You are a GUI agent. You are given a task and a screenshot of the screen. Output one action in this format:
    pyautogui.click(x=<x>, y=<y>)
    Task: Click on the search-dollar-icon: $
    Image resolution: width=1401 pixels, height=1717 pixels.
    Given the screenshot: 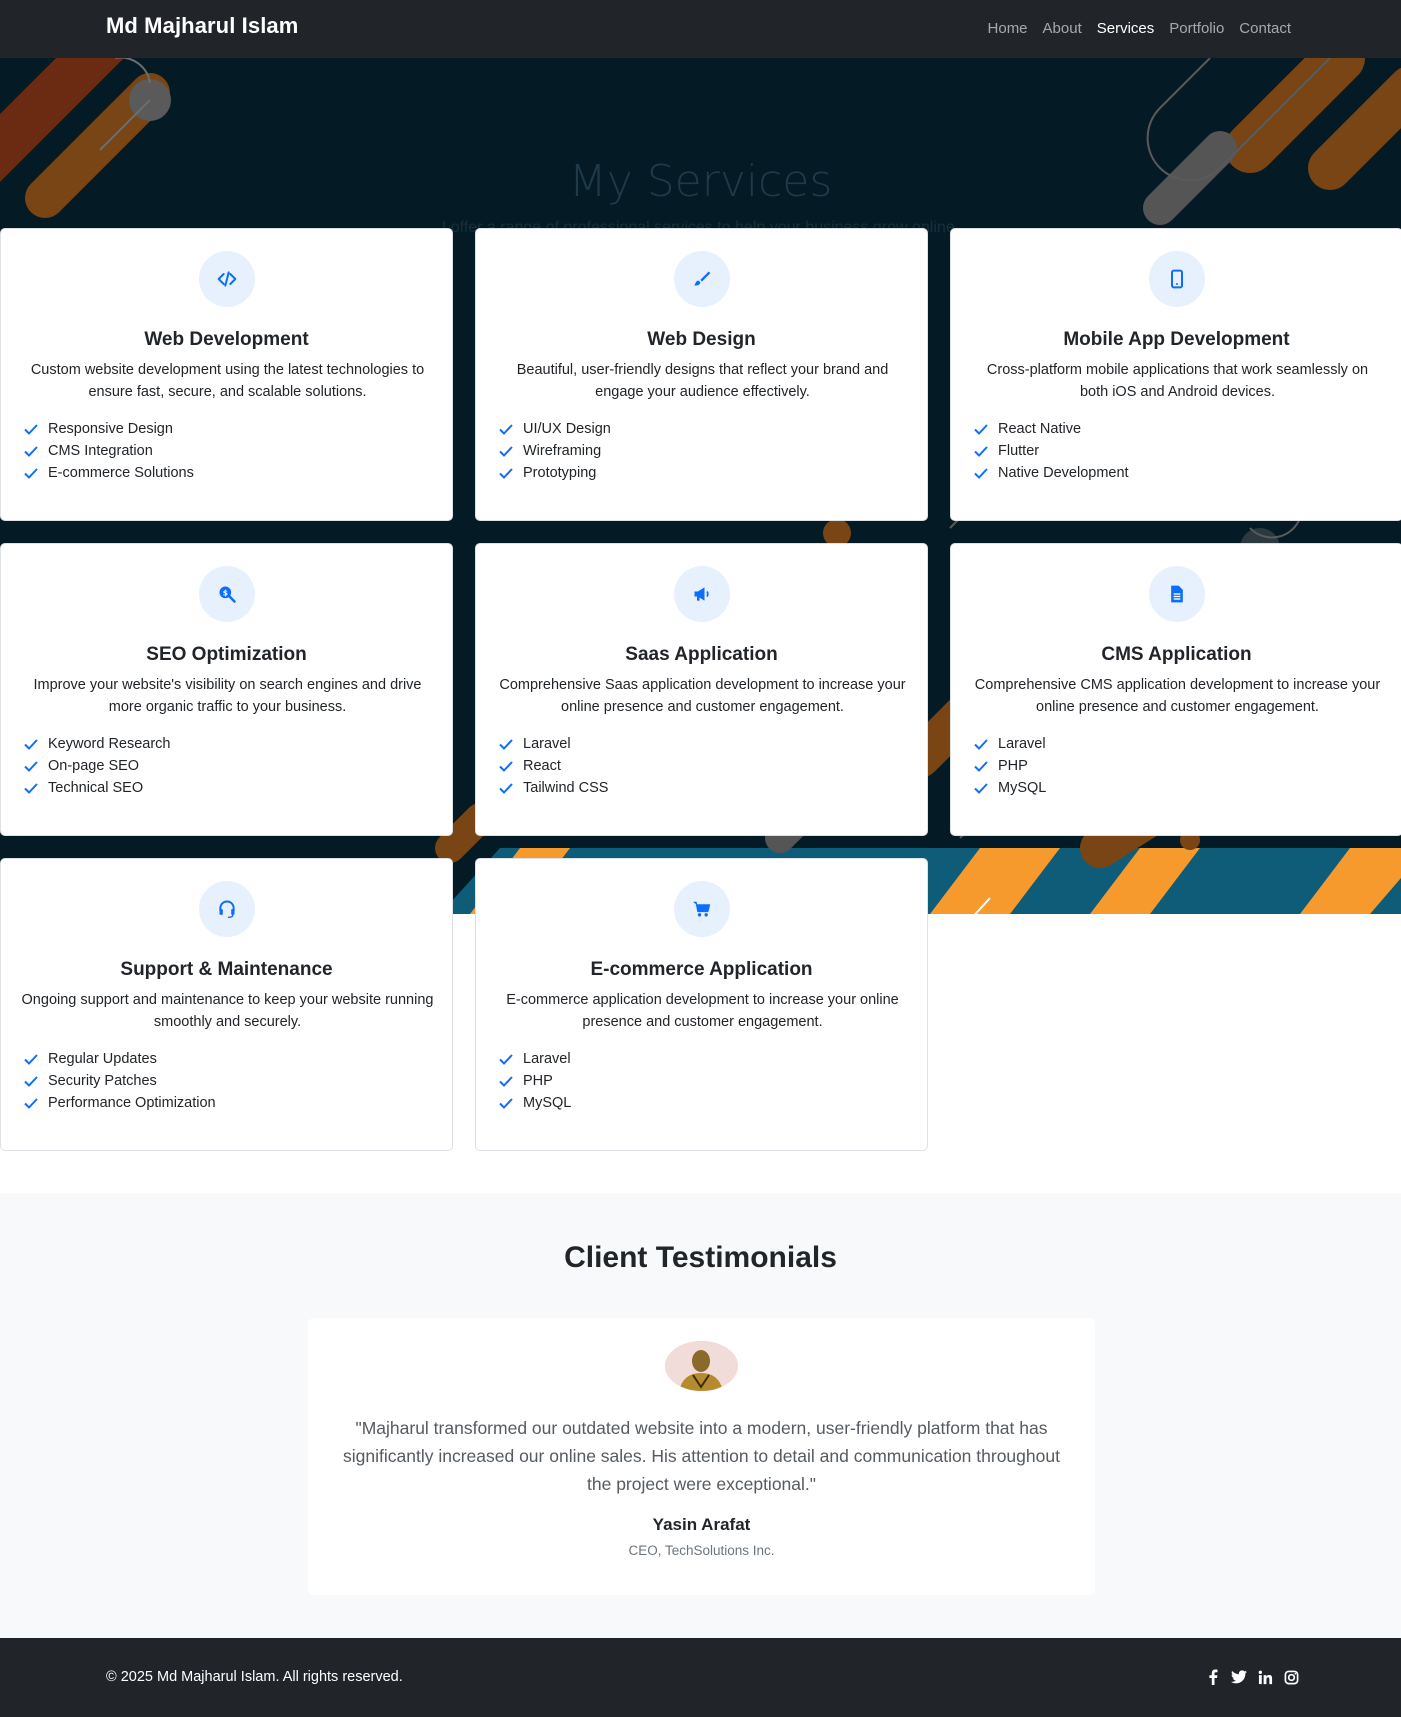 What is the action you would take?
    pyautogui.click(x=227, y=594)
    